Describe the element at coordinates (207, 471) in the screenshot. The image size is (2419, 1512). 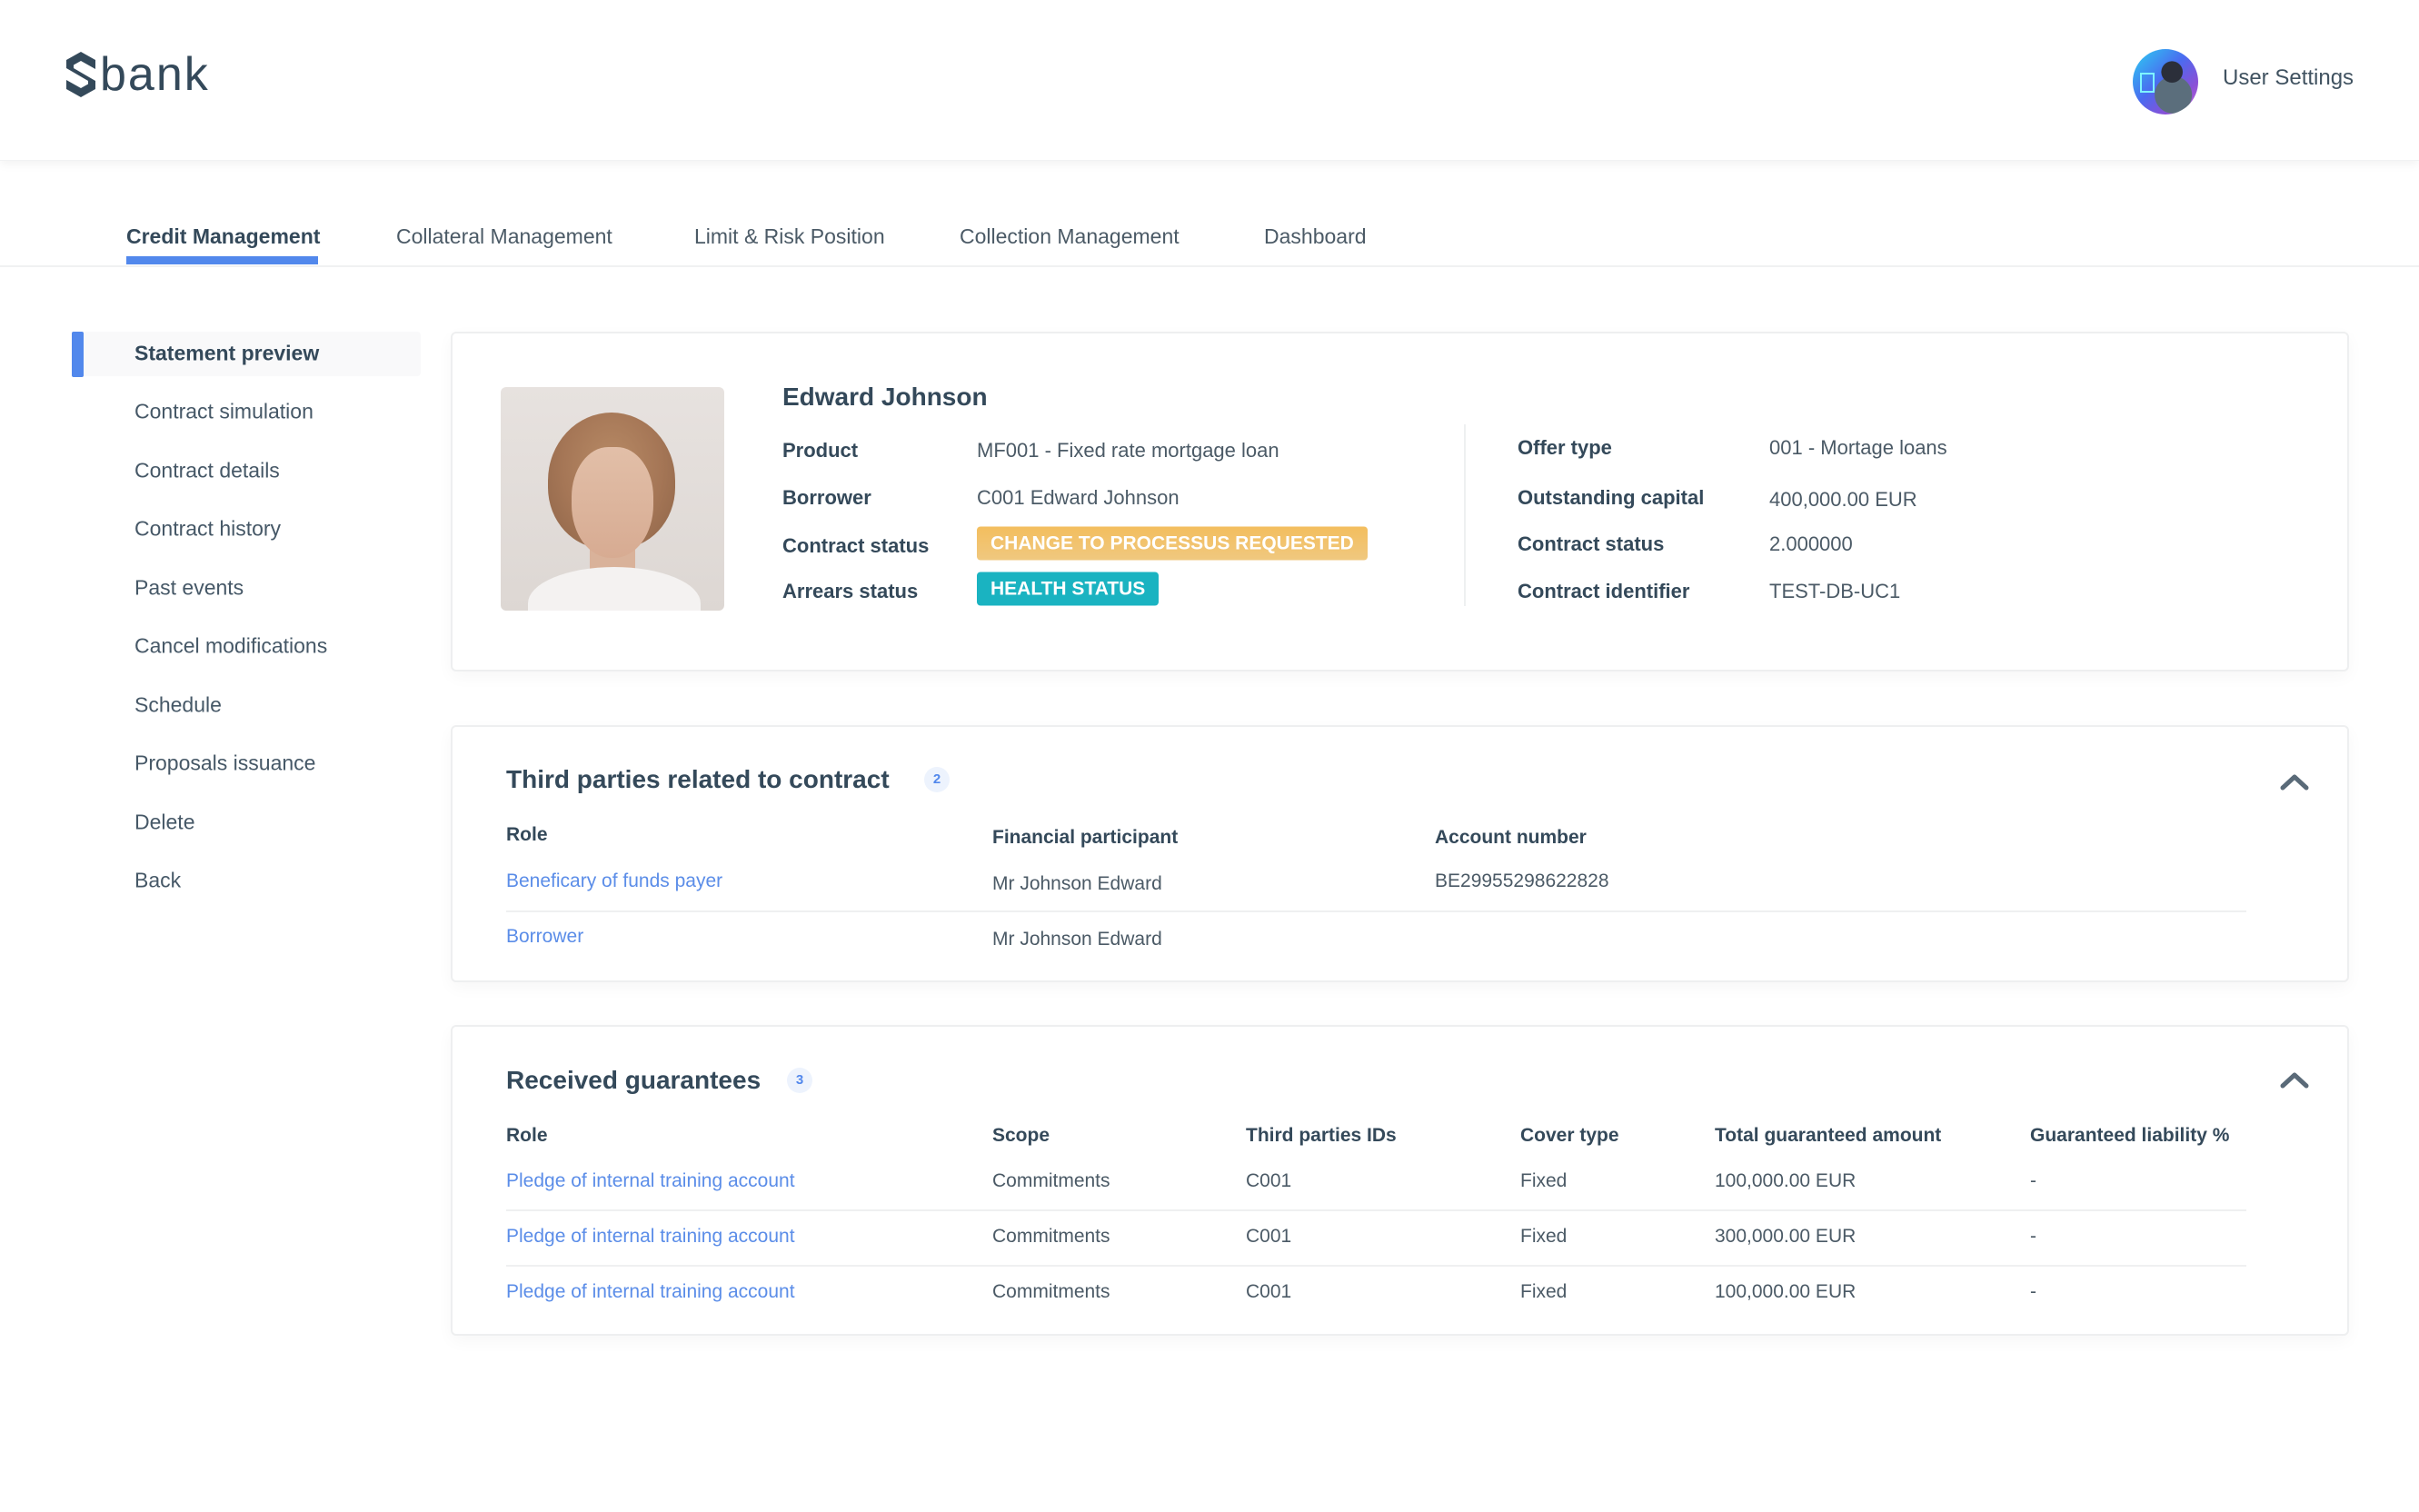
I see `sidebar-item-contract-details: Contract details` at that location.